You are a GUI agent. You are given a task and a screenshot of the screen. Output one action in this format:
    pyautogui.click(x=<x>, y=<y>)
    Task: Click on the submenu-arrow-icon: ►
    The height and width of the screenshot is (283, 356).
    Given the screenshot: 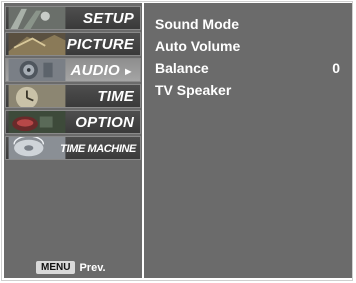 What is the action you would take?
    pyautogui.click(x=128, y=72)
    